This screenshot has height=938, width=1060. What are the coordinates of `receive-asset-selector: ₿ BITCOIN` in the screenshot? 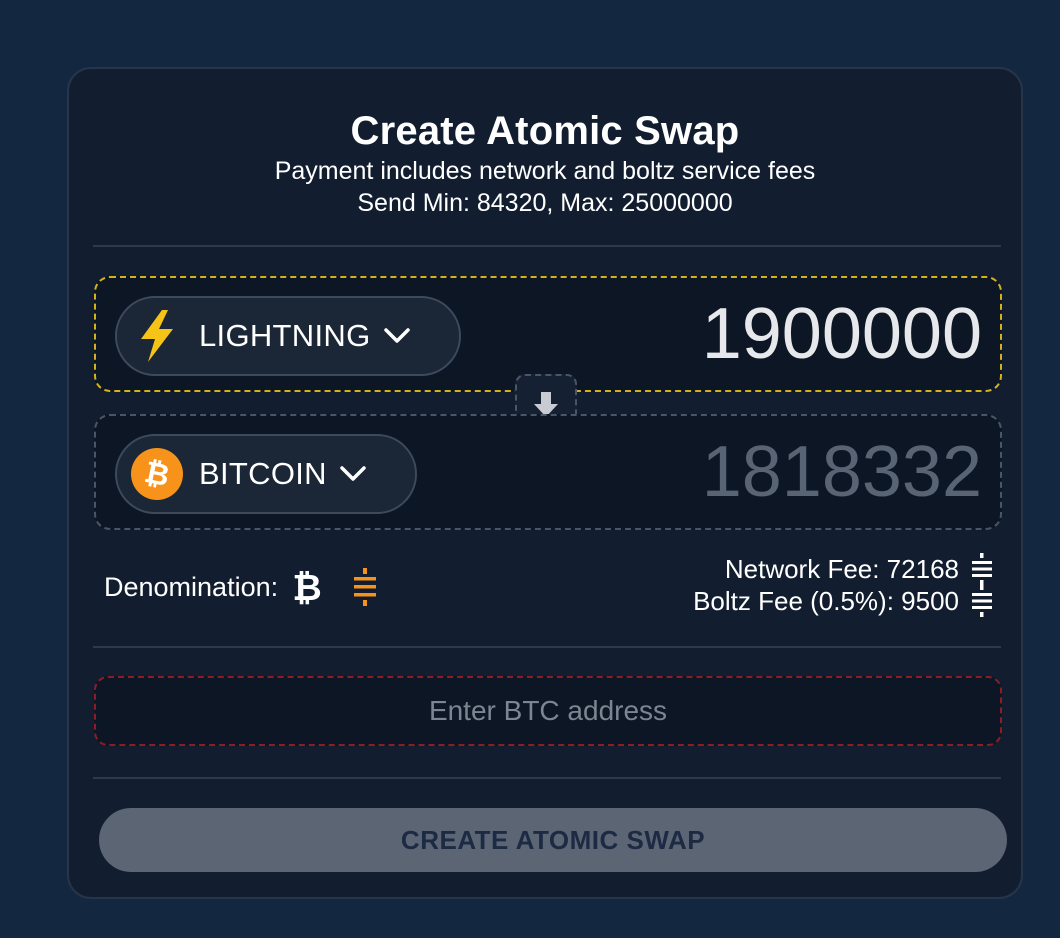 It's located at (266, 474).